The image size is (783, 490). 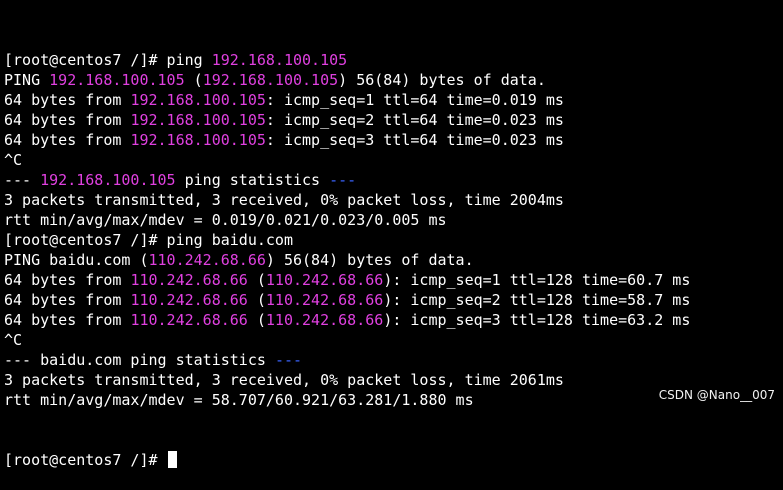 What do you see at coordinates (716, 395) in the screenshot?
I see `csdn-watermark: CSDN @Nano__007` at bounding box center [716, 395].